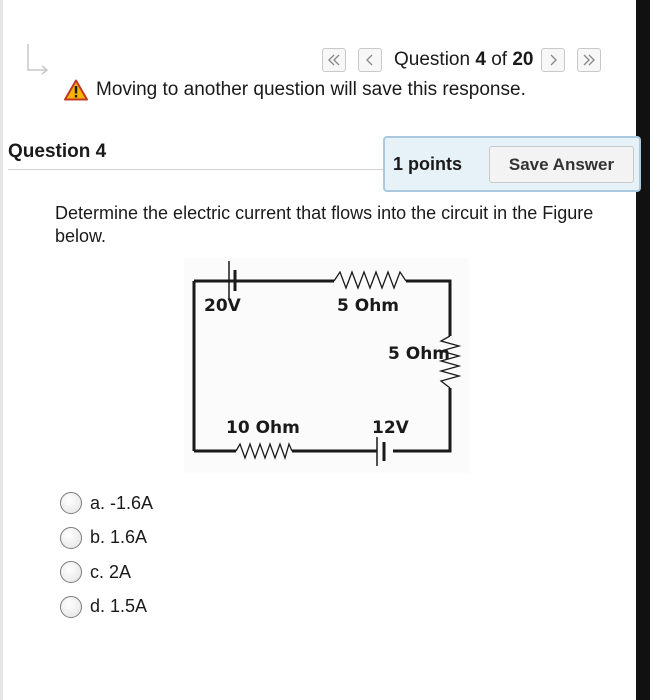 This screenshot has height=700, width=650. Describe the element at coordinates (129, 606) in the screenshot. I see `option-d-text: 1.5A` at that location.